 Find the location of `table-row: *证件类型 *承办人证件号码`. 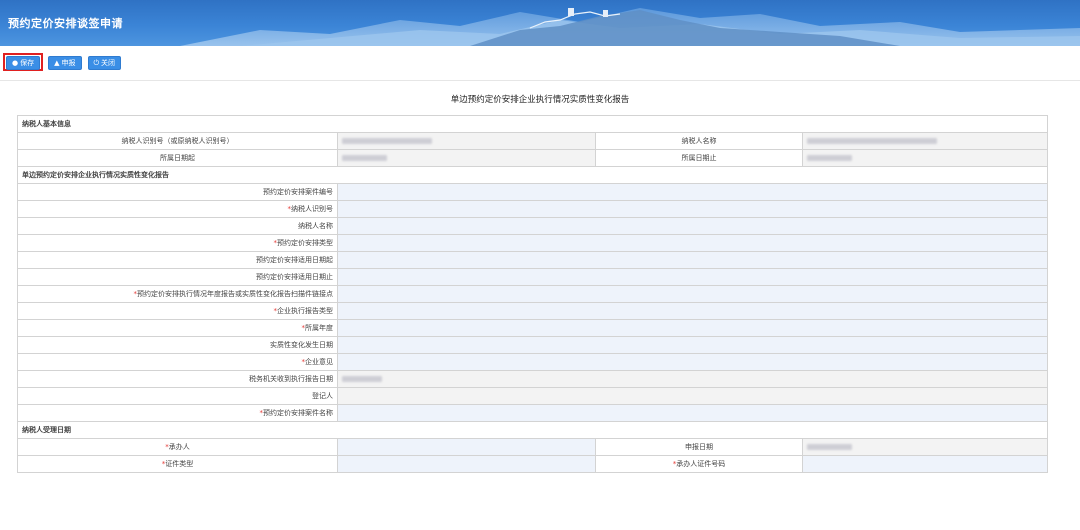

table-row: *证件类型 *承办人证件号码 is located at coordinates (532, 464).